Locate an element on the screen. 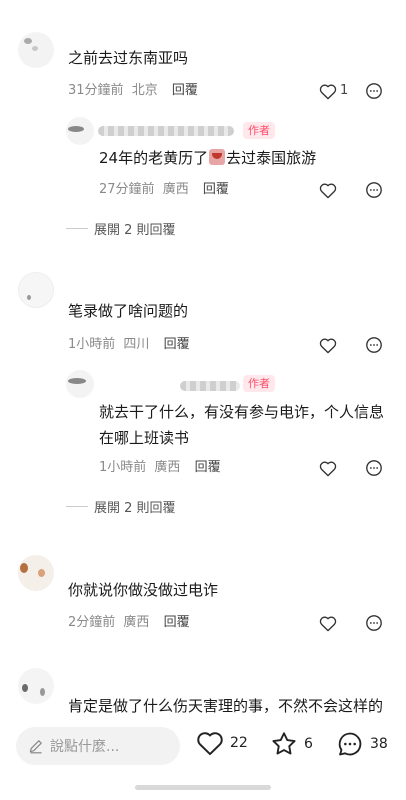 Image resolution: width=406 pixels, height=800 pixels. comment-post-button: 38 is located at coordinates (362, 744).